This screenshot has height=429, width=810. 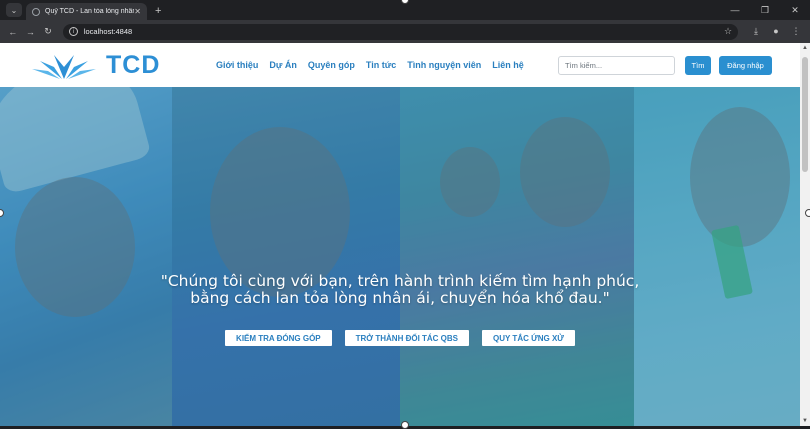 I want to click on selection-handle-bottom, so click(x=405, y=425).